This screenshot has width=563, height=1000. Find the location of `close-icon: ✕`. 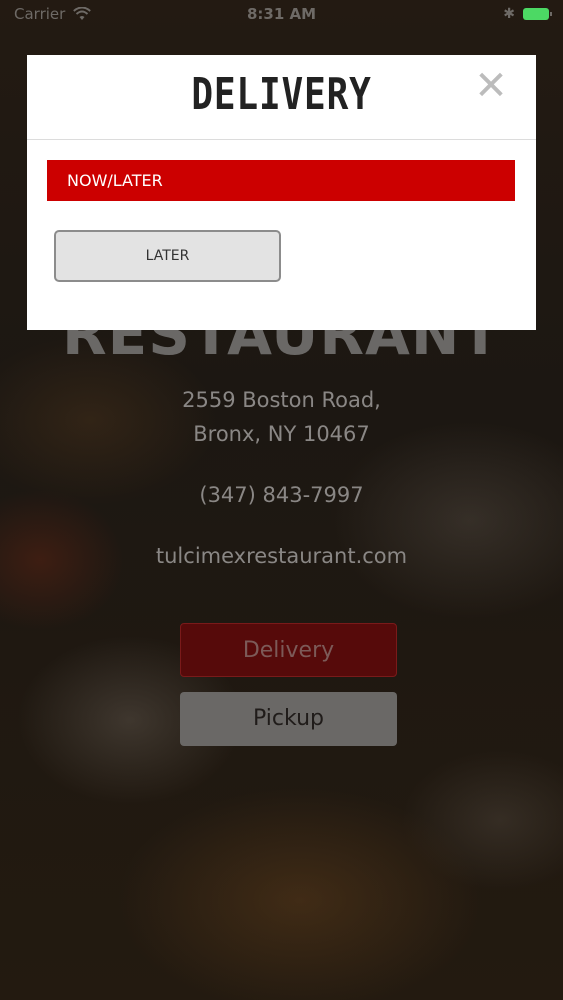

close-icon: ✕ is located at coordinates (491, 86).